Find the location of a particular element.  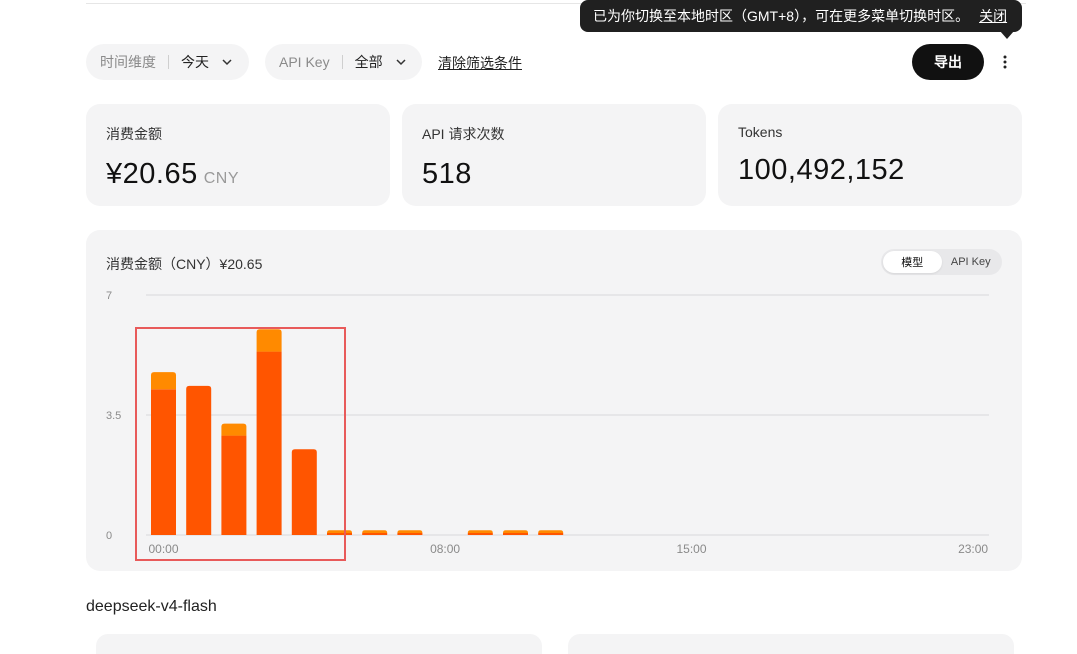

y-tick-label: 7 is located at coordinates (109, 296).